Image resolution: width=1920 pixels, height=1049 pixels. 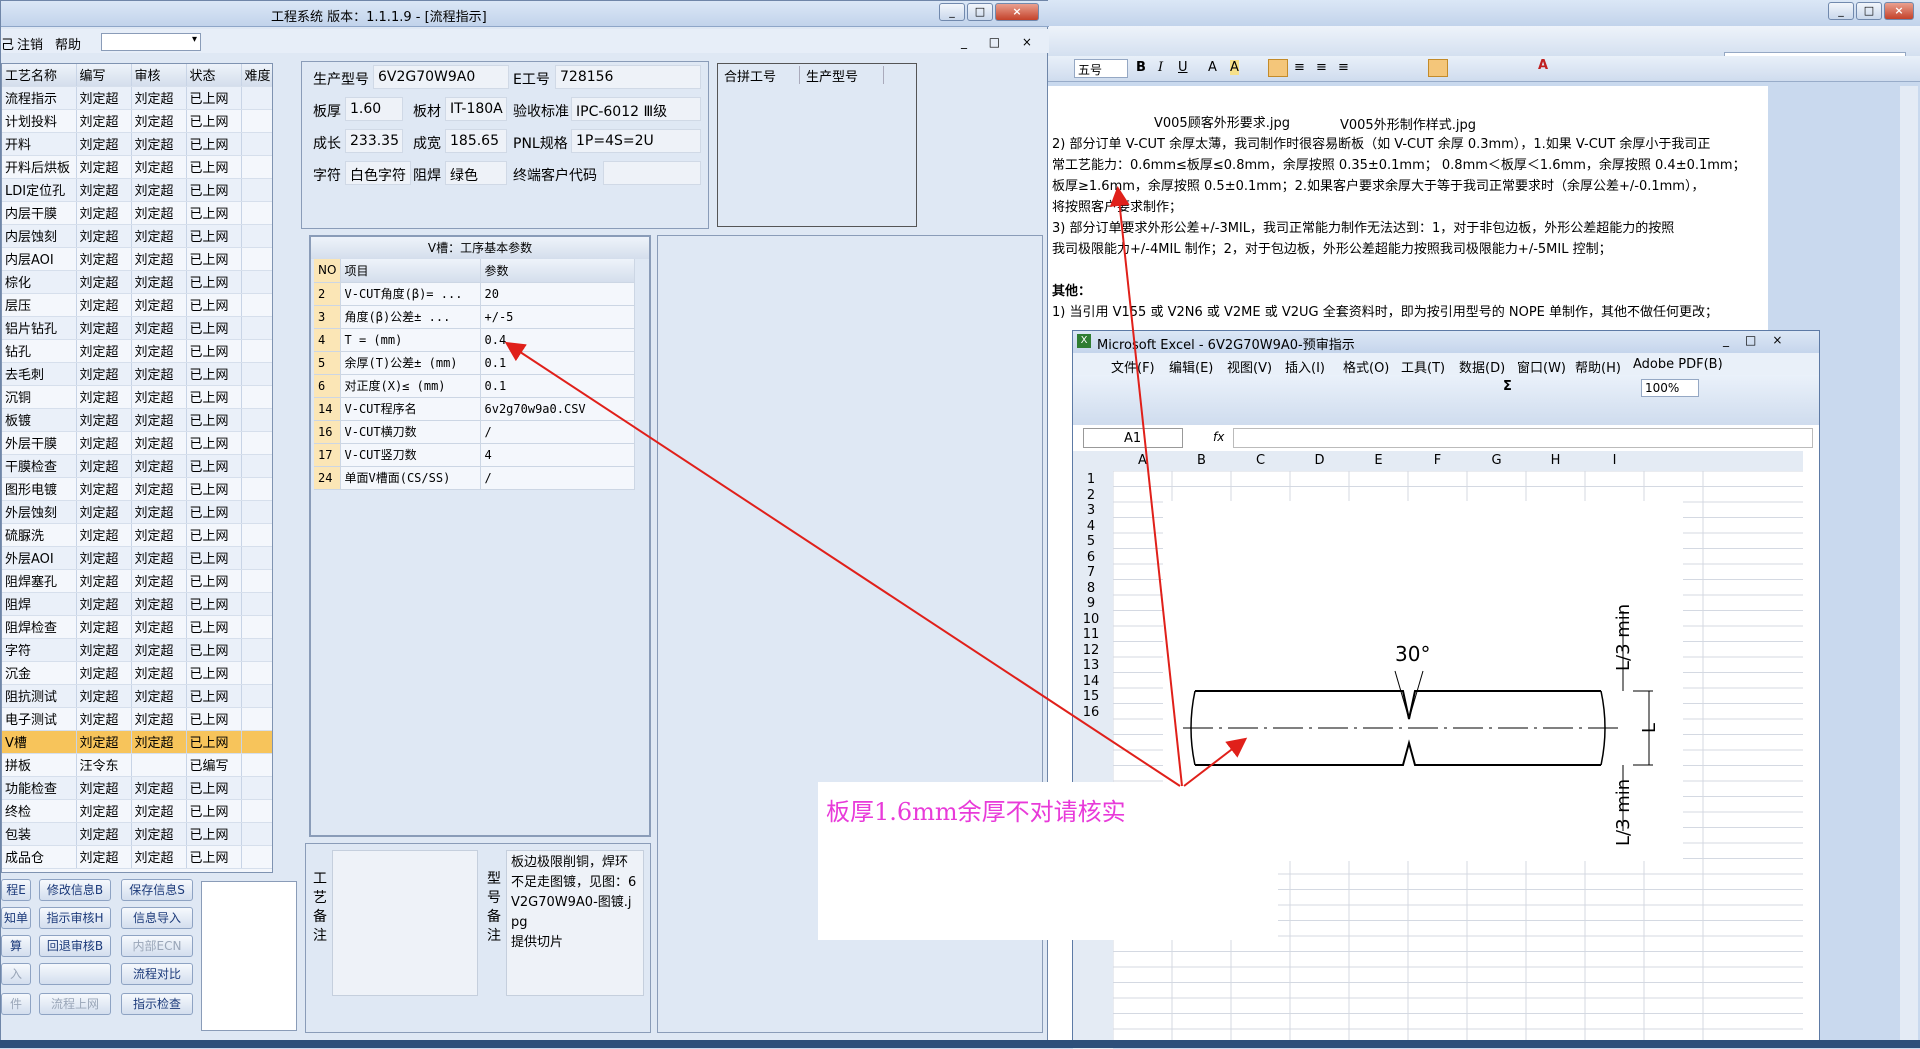 I want to click on param-value-cell: 0.1, so click(x=557, y=363).